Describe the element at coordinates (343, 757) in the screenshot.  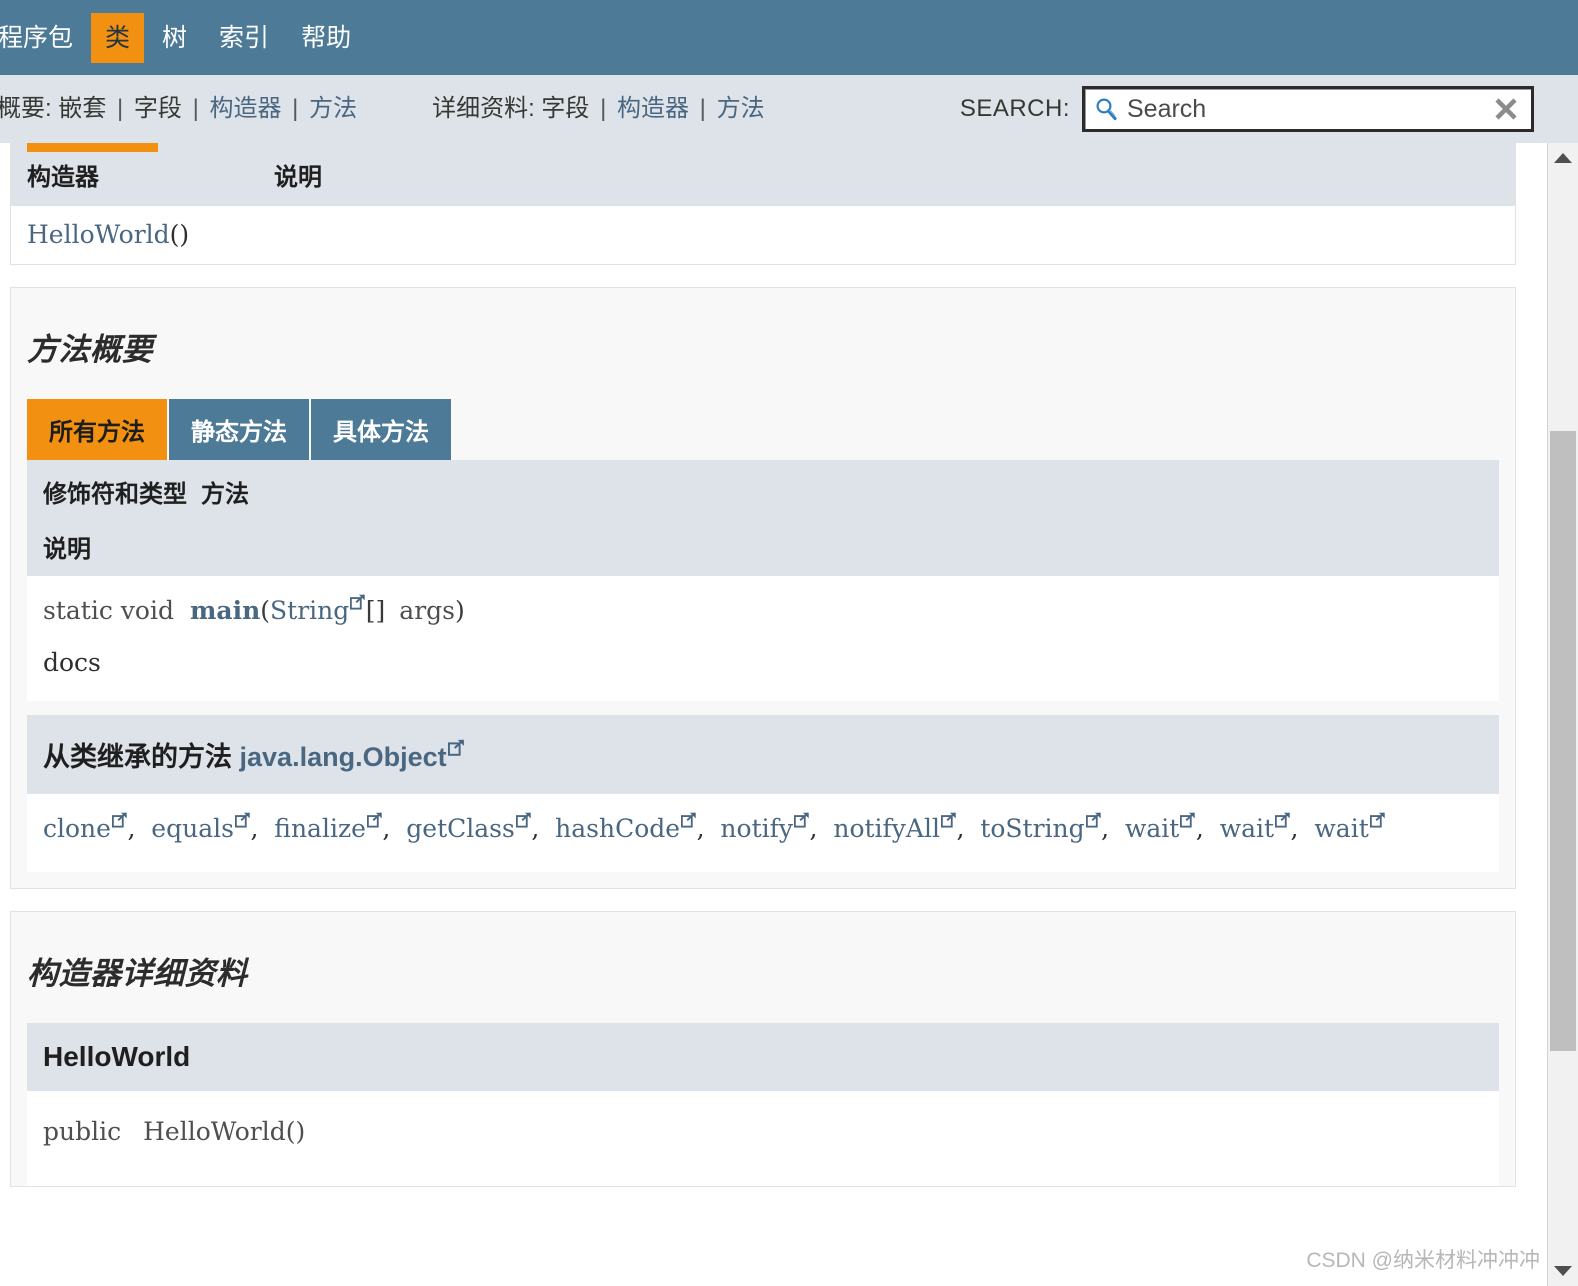
I see `inherited-class-link: java.lang.Object` at that location.